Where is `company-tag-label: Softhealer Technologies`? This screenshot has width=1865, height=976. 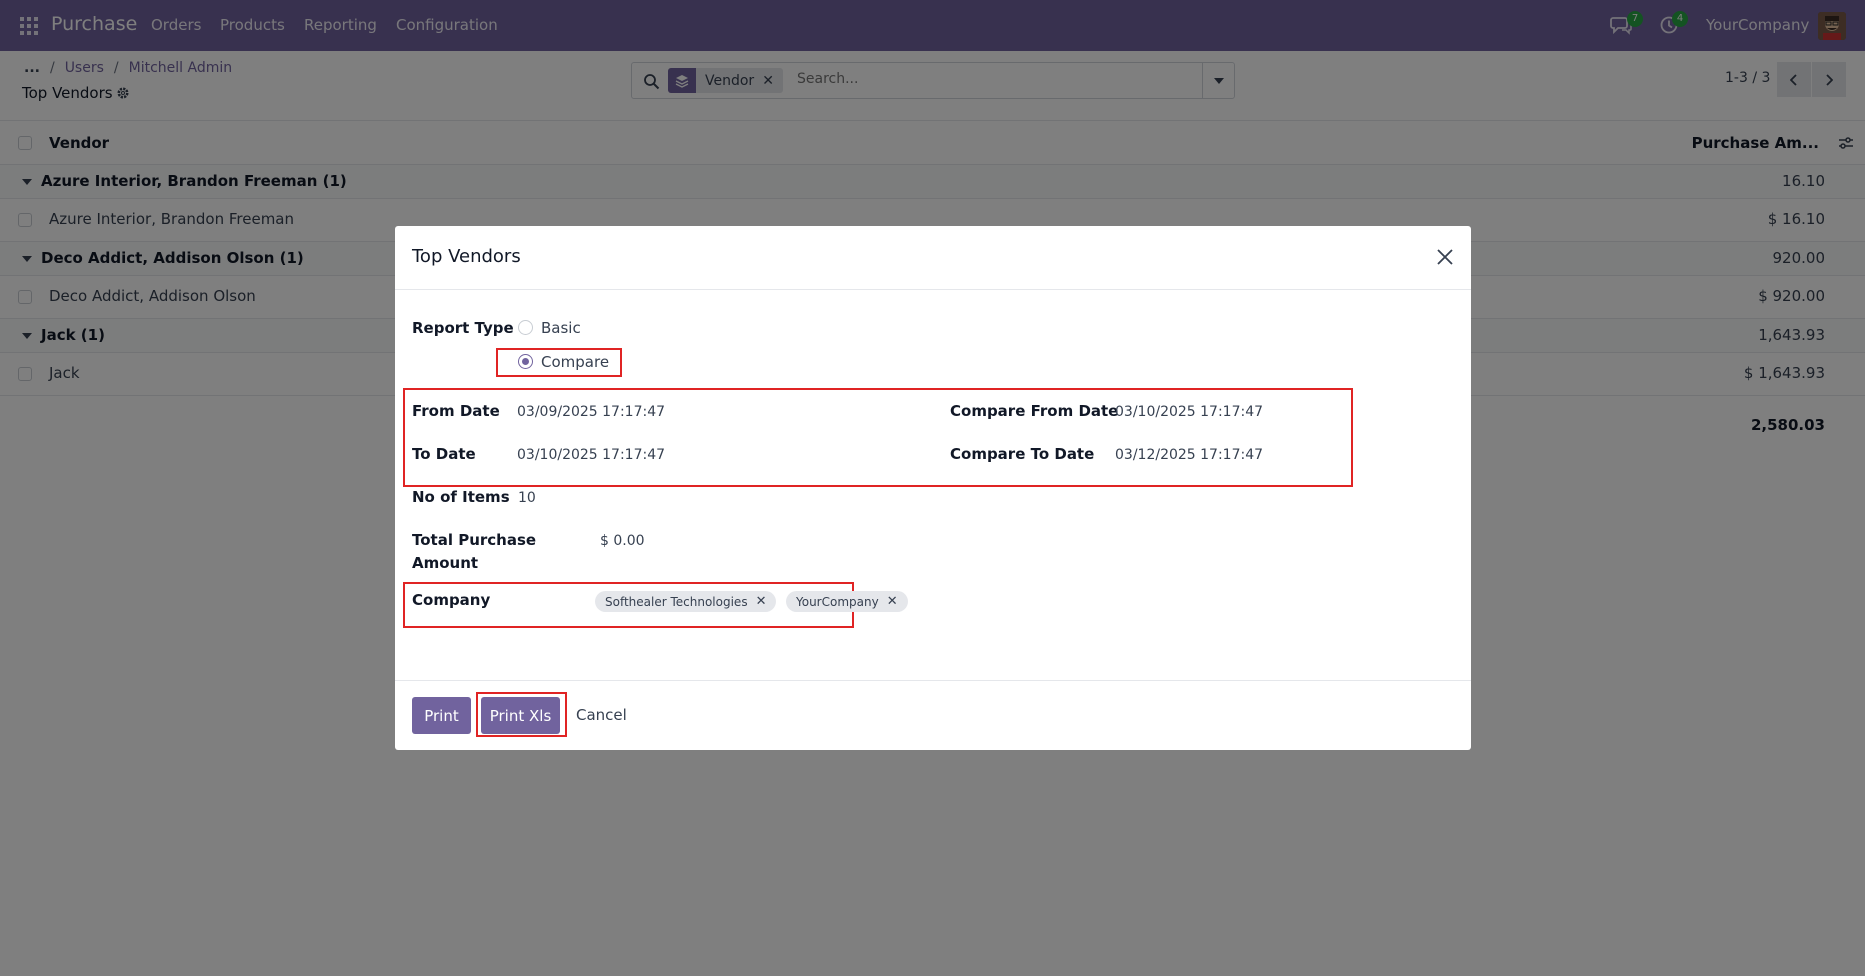 company-tag-label: Softhealer Technologies is located at coordinates (676, 601).